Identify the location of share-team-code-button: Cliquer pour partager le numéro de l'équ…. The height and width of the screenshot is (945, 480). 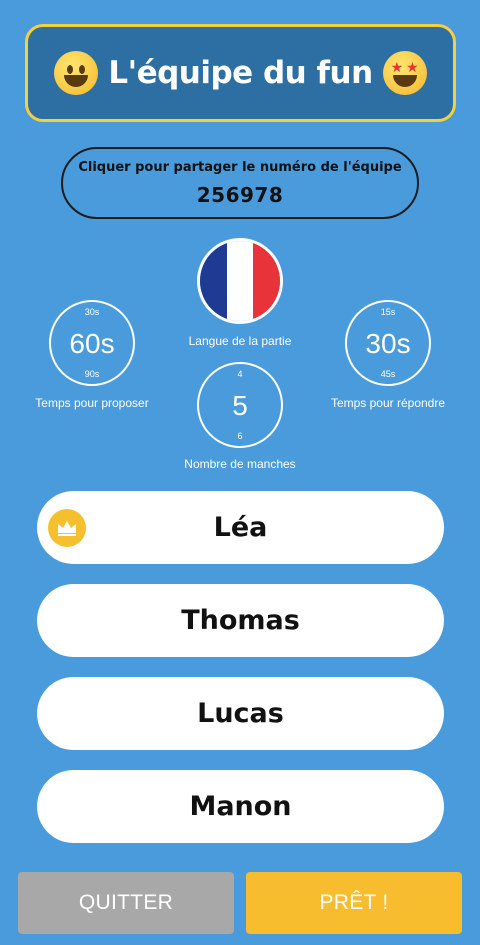
(240, 183).